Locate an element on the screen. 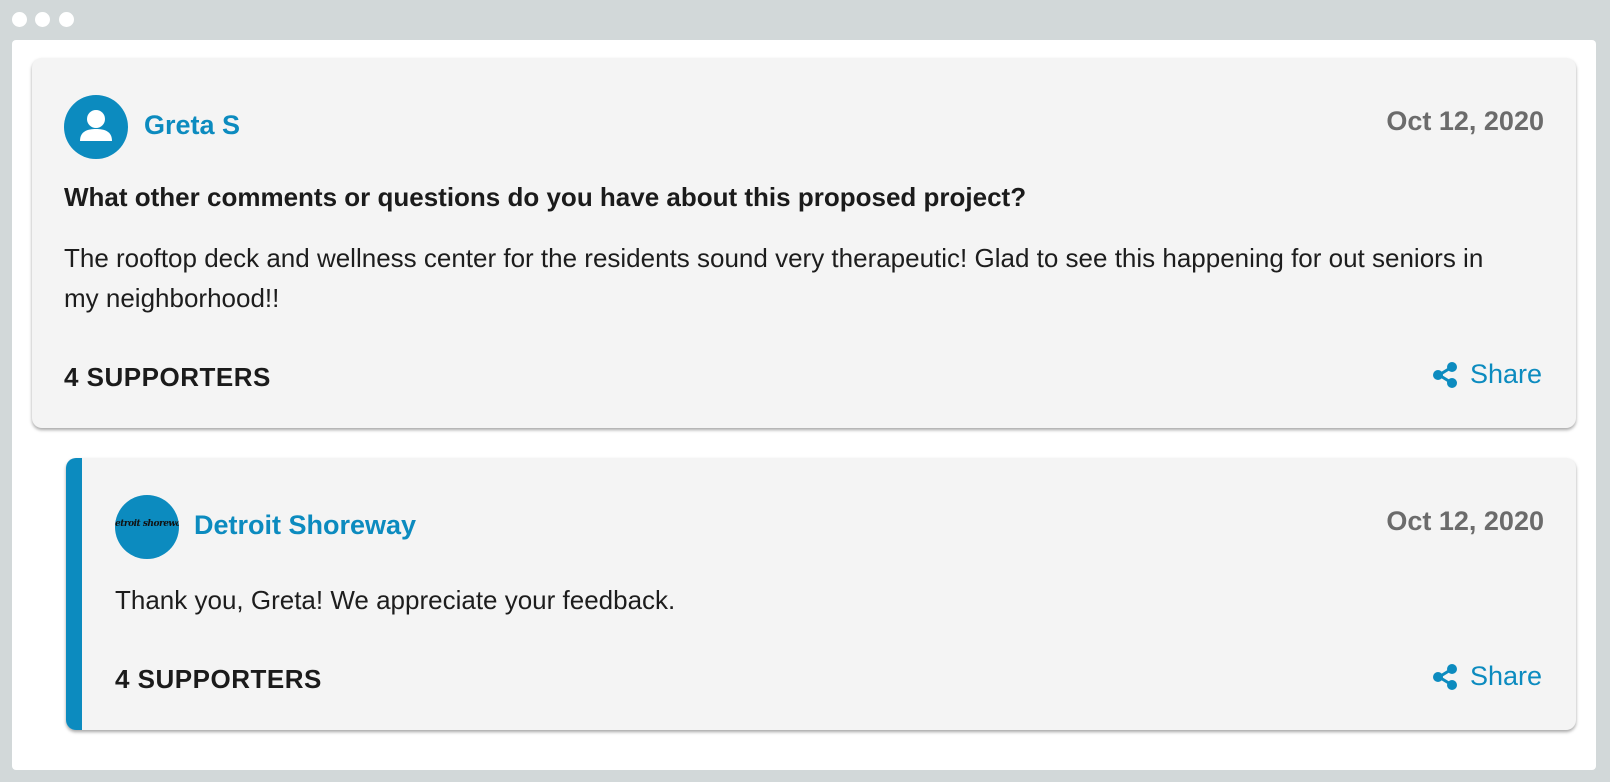 This screenshot has width=1610, height=782. reply-share-button: Share is located at coordinates (1487, 676).